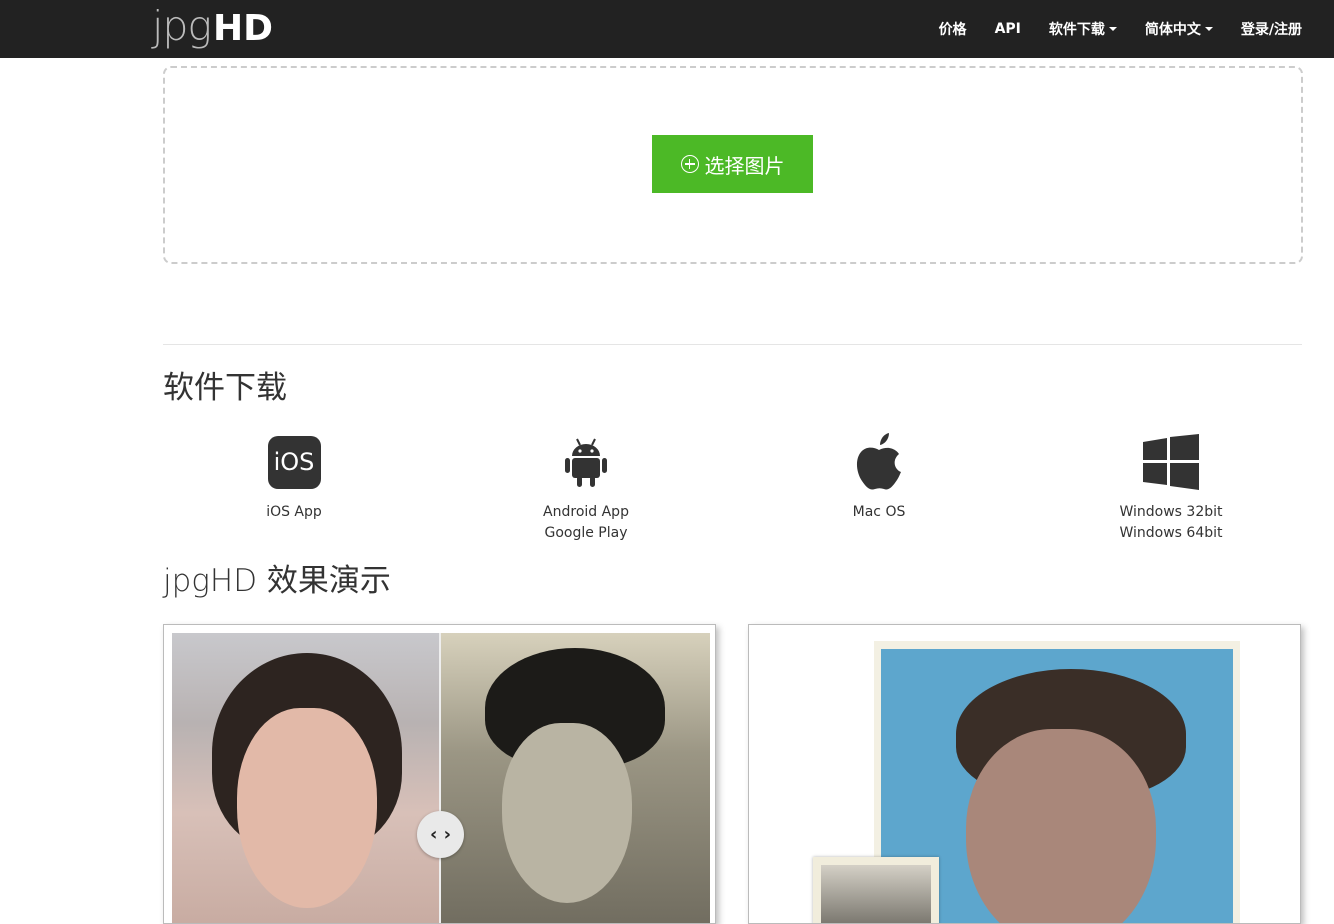  What do you see at coordinates (876, 894) in the screenshot?
I see `original-thumbnail` at bounding box center [876, 894].